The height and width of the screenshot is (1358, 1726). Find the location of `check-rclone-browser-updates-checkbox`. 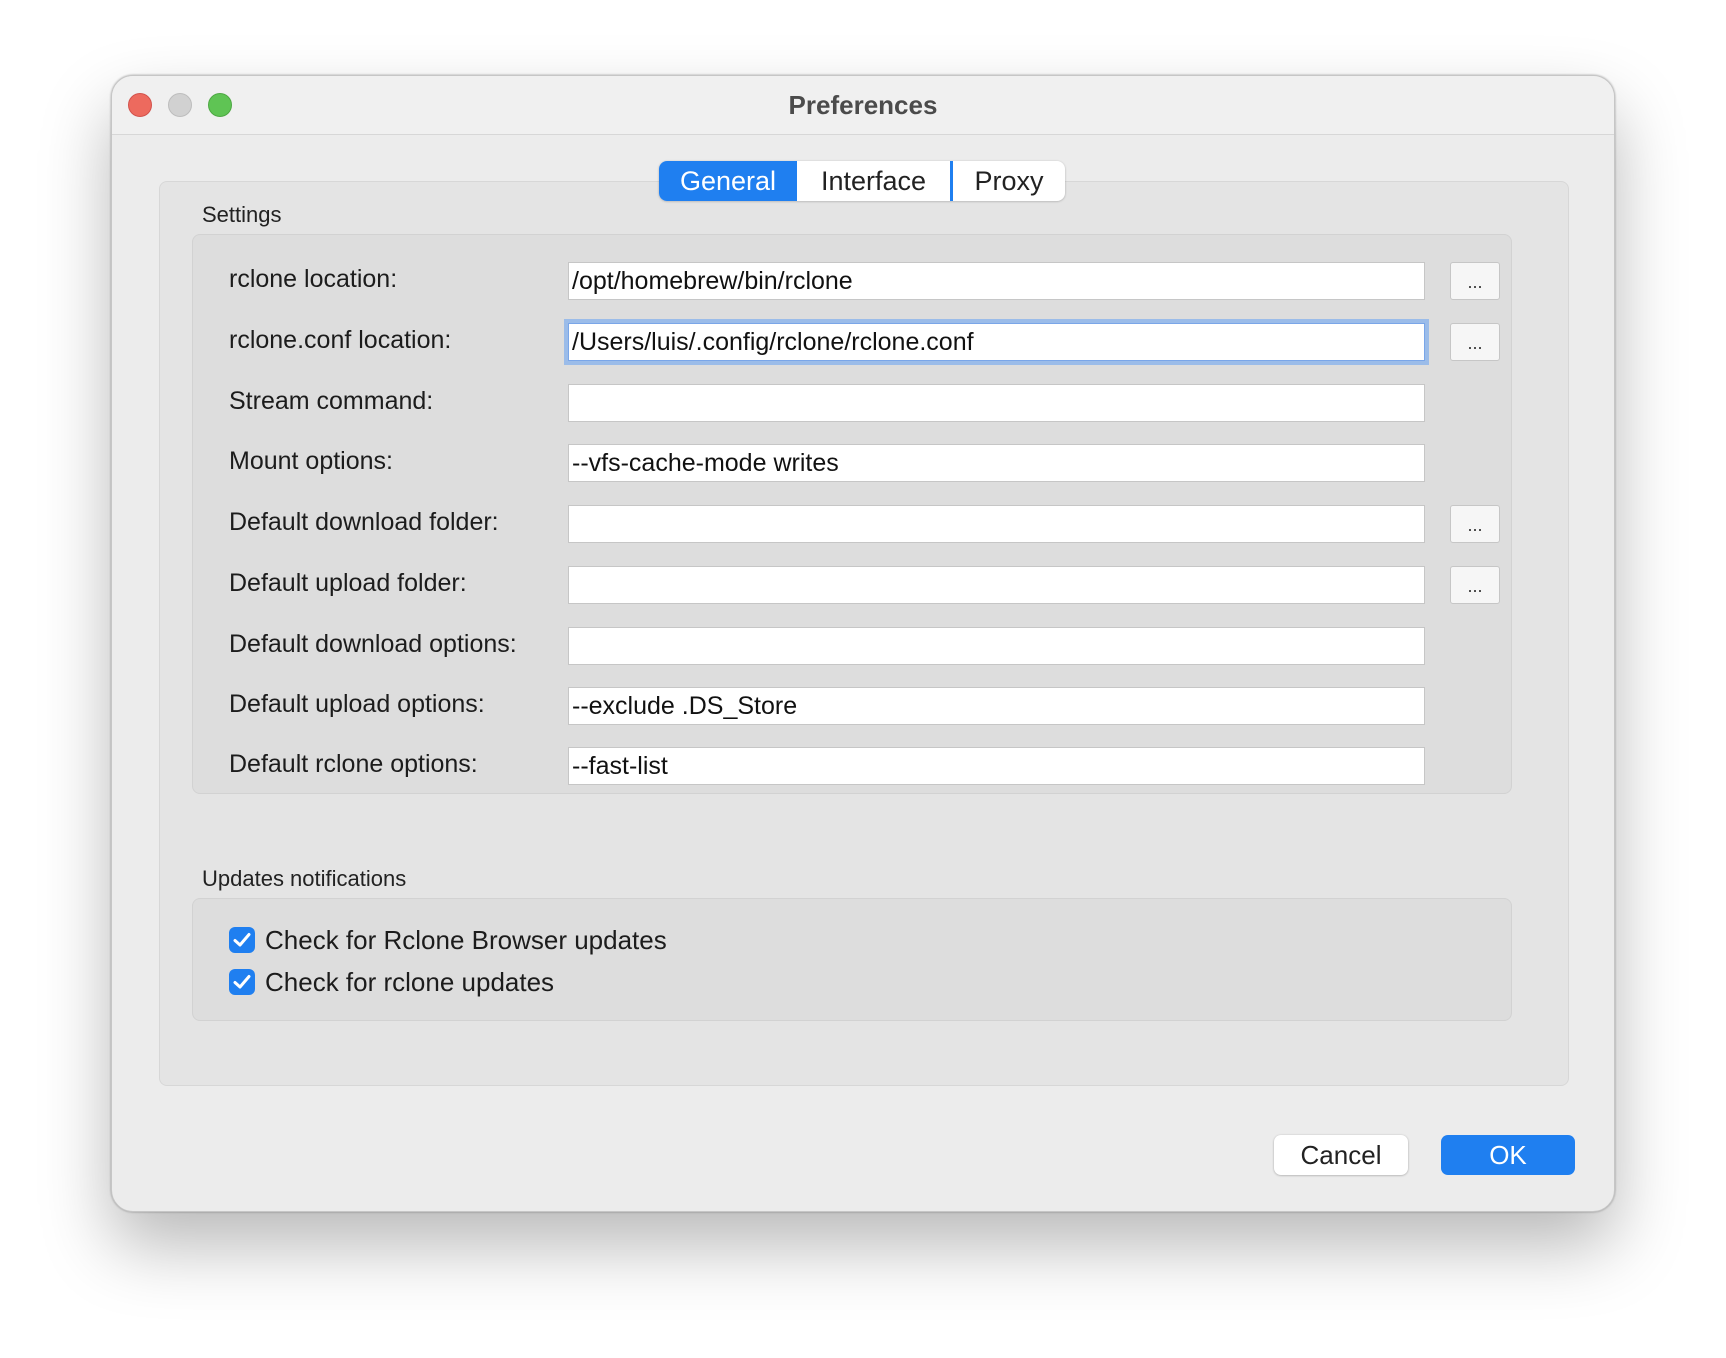

check-rclone-browser-updates-checkbox is located at coordinates (242, 940).